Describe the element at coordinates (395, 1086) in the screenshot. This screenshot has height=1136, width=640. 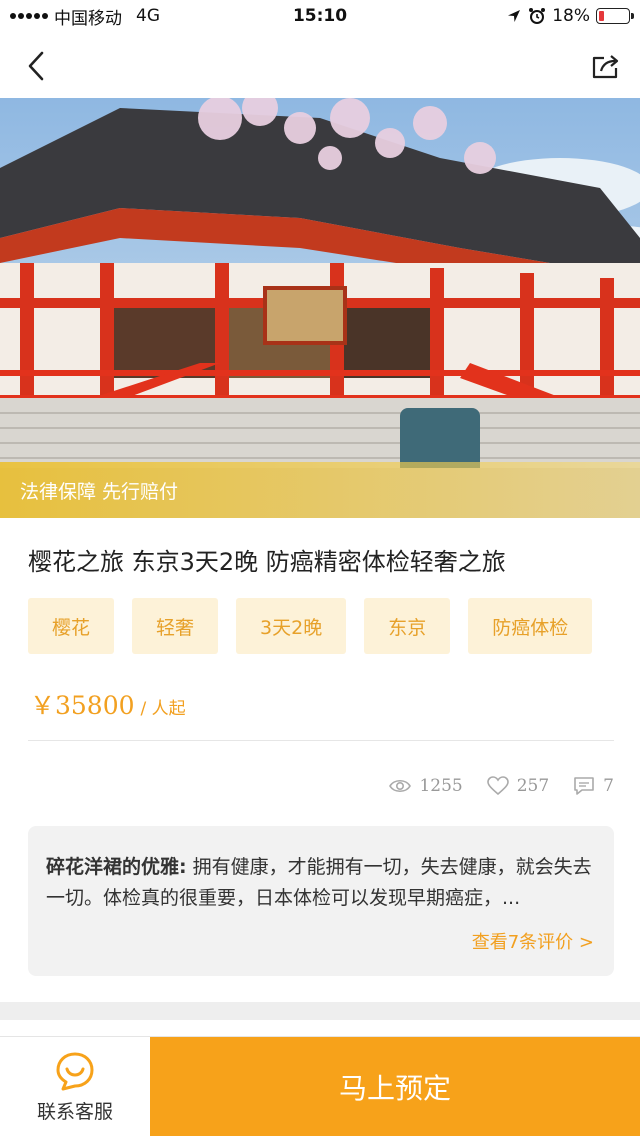
I see `book-now-button: 马上预定` at that location.